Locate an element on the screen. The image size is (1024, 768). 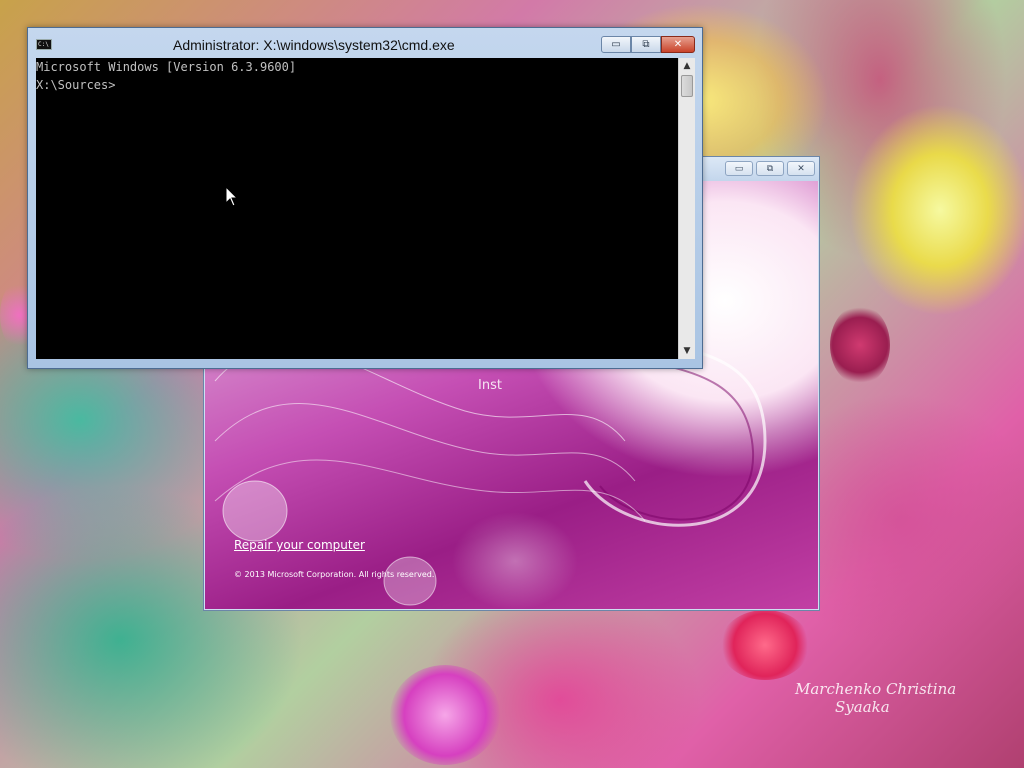
cmd-minimize-button: ▭ is located at coordinates (616, 44).